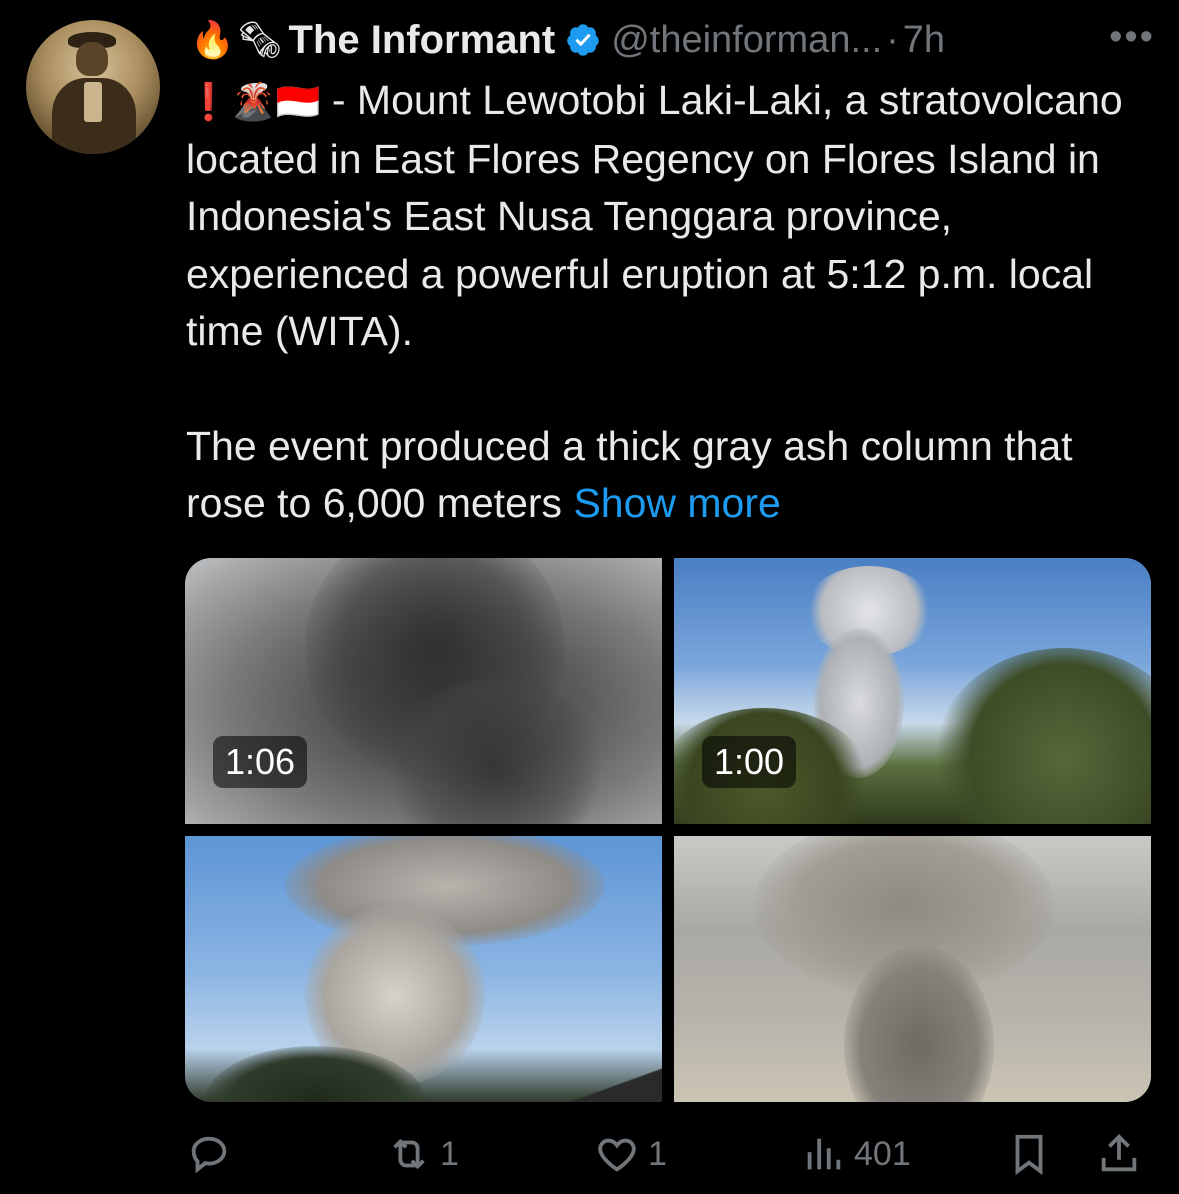 This screenshot has width=1179, height=1194. I want to click on verified-badge-icon, so click(583, 40).